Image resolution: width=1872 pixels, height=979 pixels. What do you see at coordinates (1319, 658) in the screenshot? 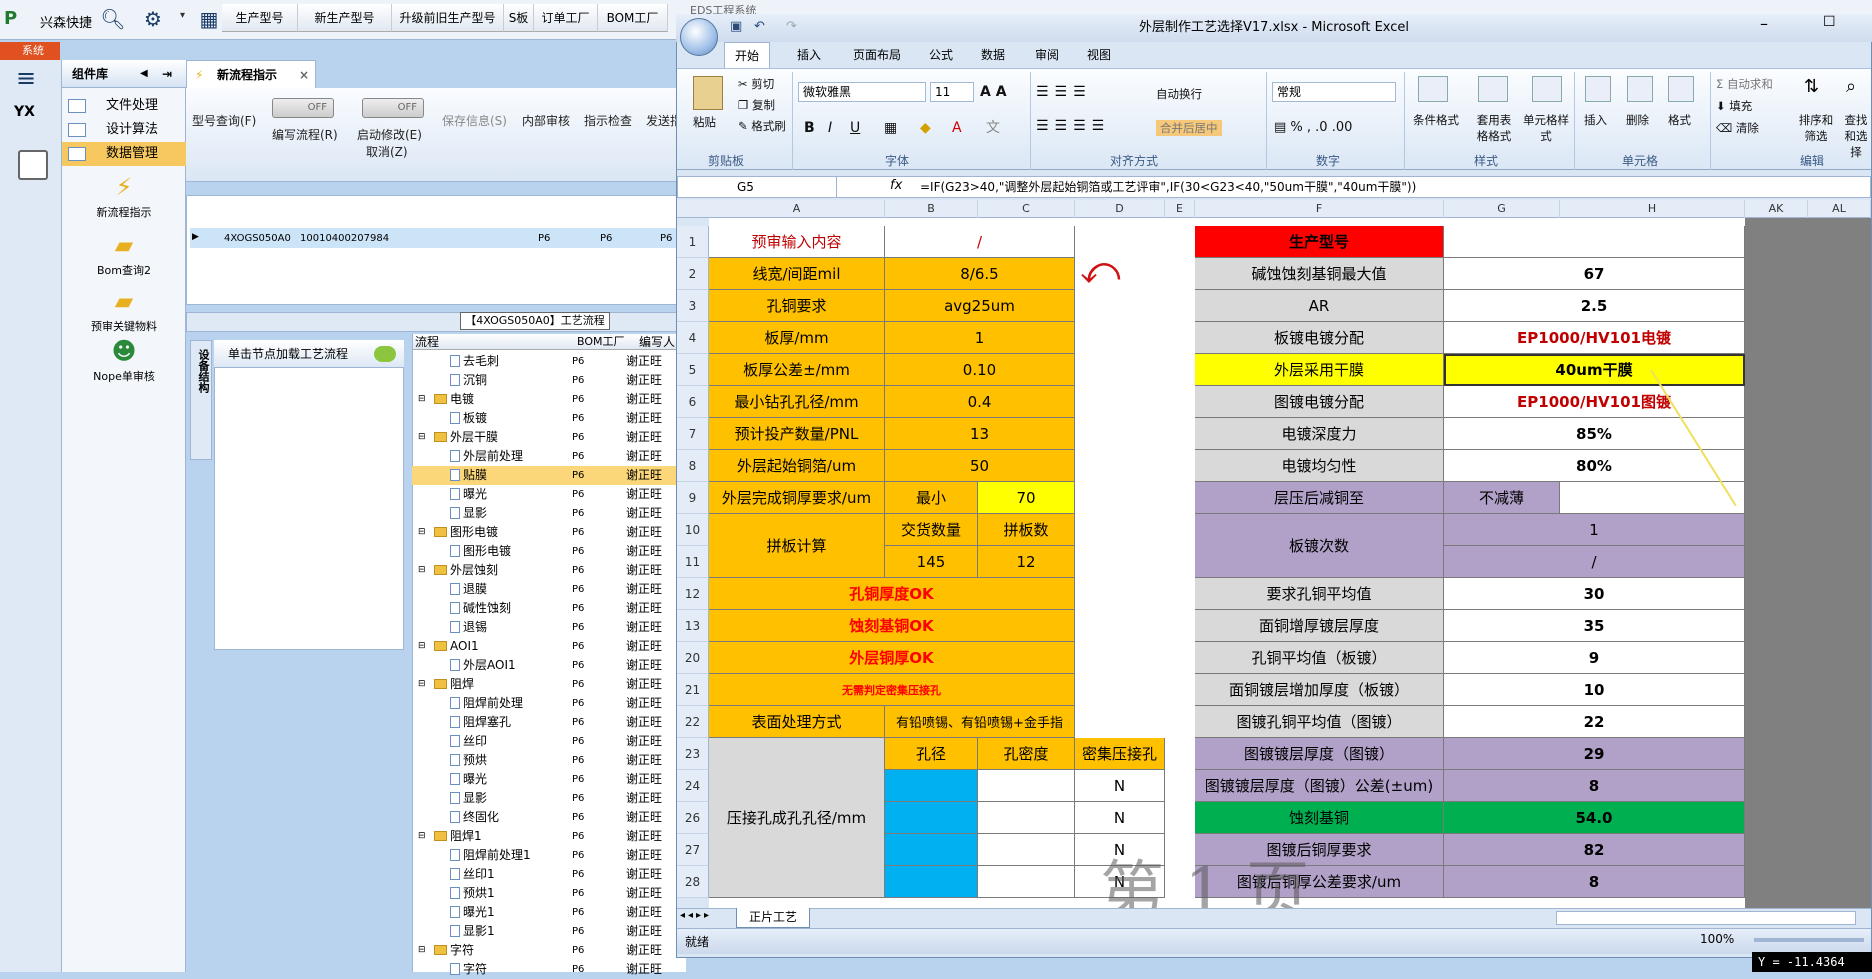
I see `label-cell: 孔铜平均值（板镀）` at bounding box center [1319, 658].